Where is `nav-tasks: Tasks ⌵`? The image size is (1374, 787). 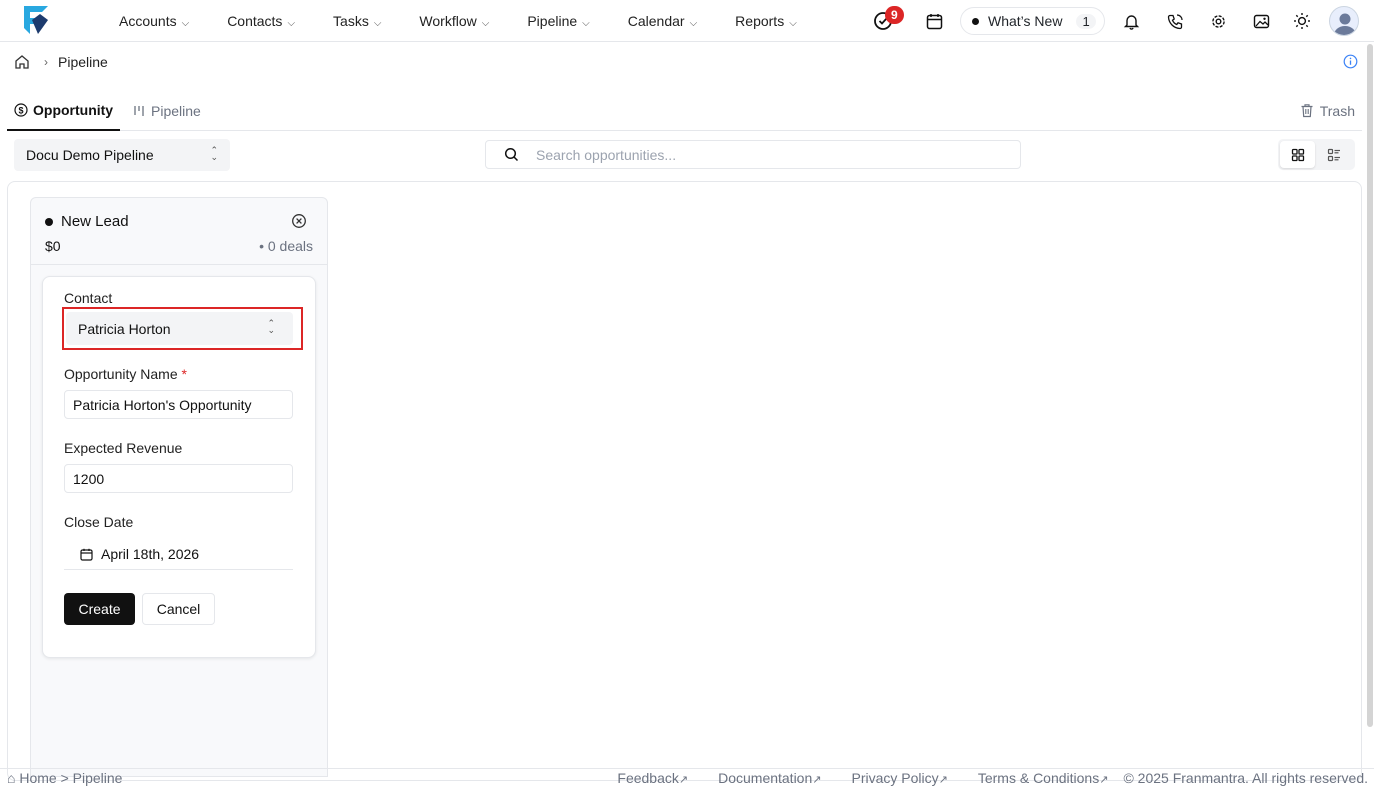 nav-tasks: Tasks ⌵ is located at coordinates (357, 21).